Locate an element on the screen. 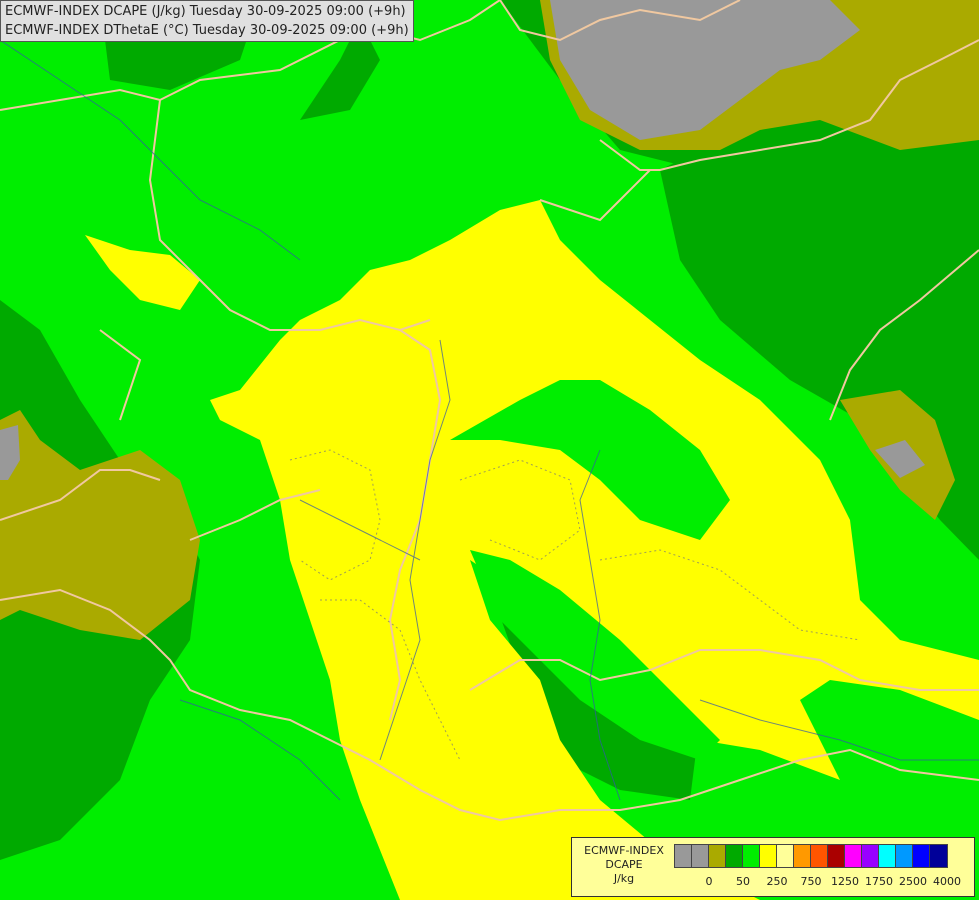 This screenshot has height=900, width=979. legend-tick-label: 2500 is located at coordinates (913, 881).